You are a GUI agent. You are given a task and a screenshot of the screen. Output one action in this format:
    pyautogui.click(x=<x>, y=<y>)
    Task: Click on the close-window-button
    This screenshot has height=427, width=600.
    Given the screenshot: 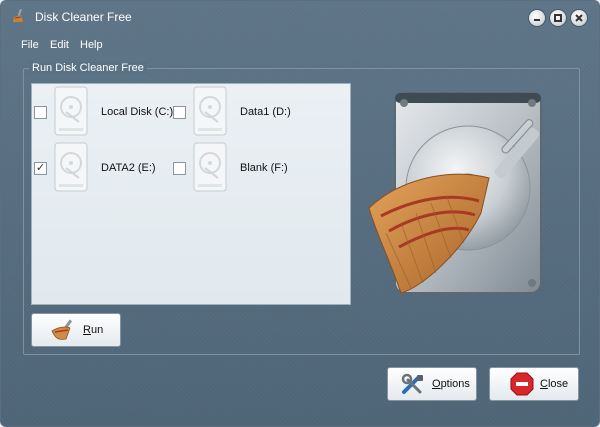 What is the action you would take?
    pyautogui.click(x=579, y=18)
    